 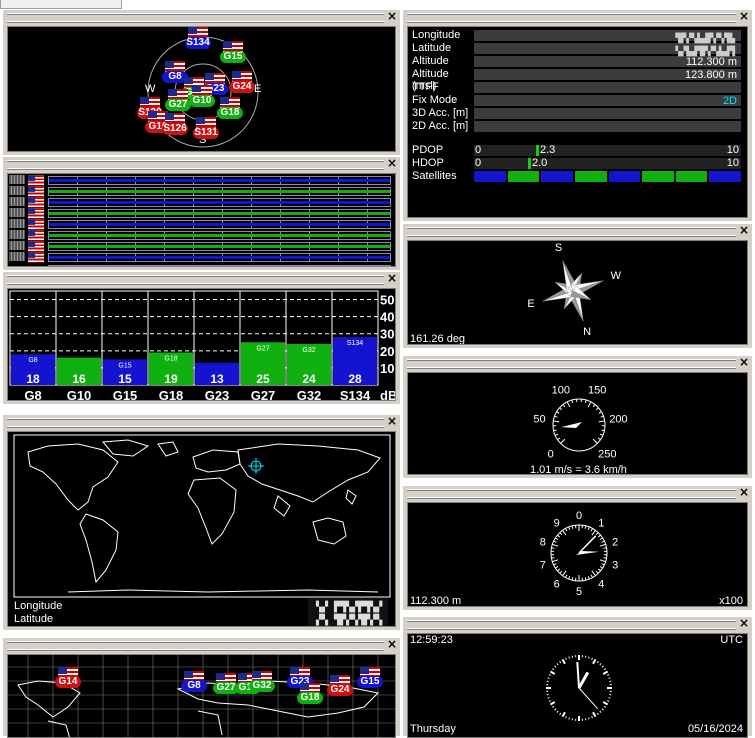 I want to click on pdop-max: 10, so click(x=733, y=150).